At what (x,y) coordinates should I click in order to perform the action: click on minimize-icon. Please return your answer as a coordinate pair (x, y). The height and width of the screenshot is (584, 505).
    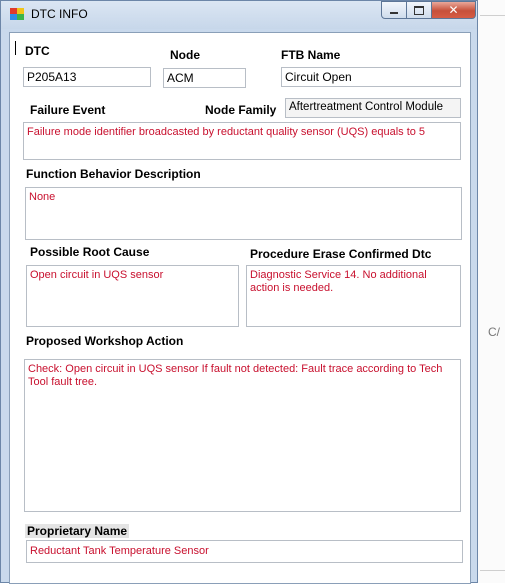
    Looking at the image, I should click on (394, 13).